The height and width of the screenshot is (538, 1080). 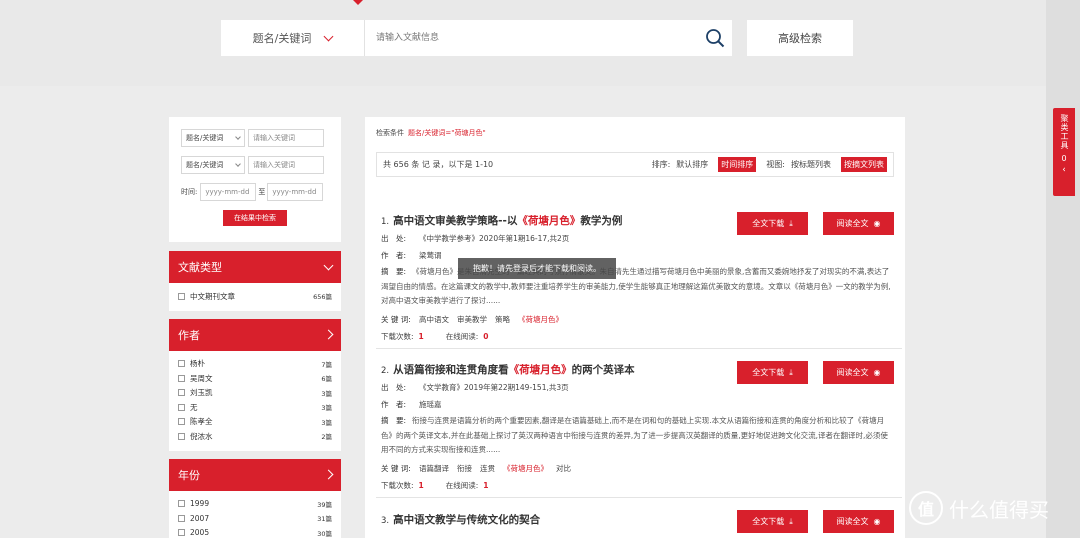 I want to click on search-type-select: 题名/关键词, so click(x=293, y=38).